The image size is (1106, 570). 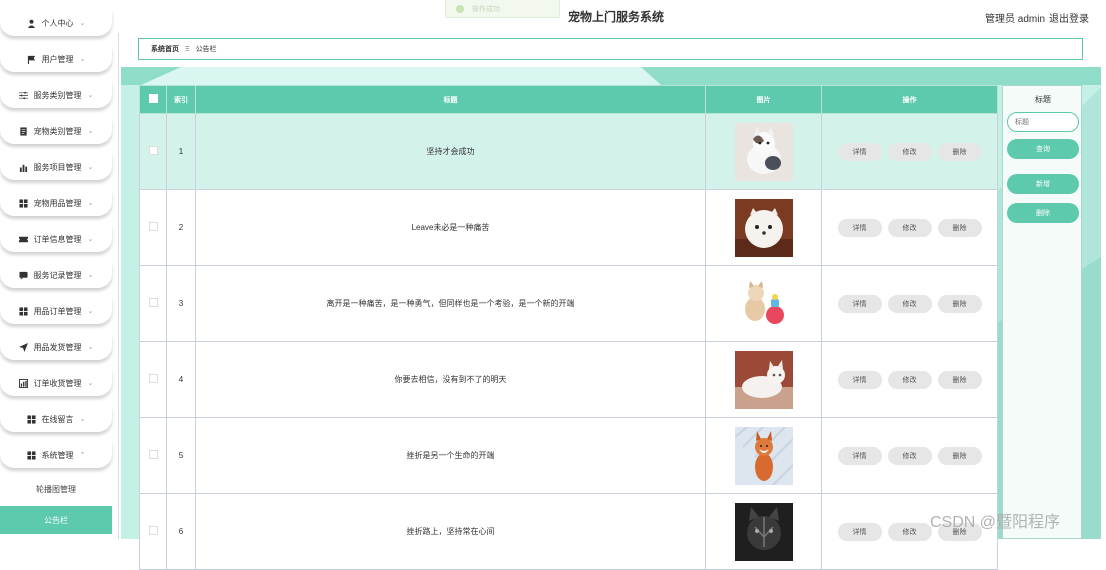 I want to click on select-all-cell, so click(x=153, y=99).